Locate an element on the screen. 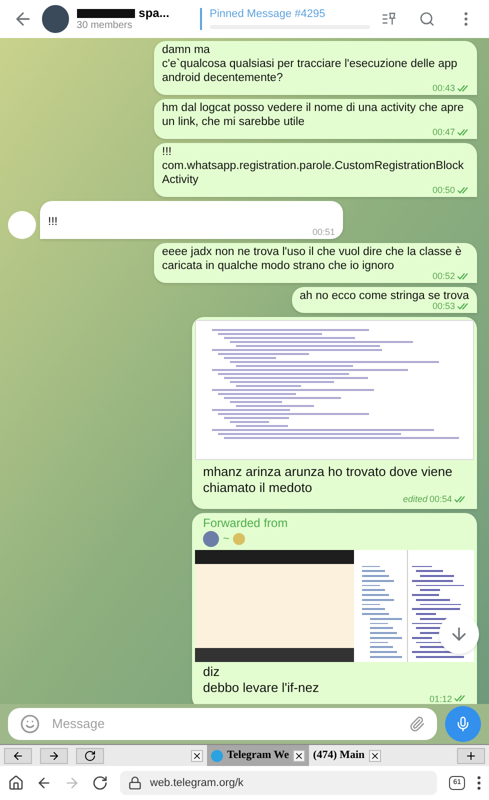 This screenshot has width=489, height=800. forwarded-label: Forwarded from is located at coordinates (245, 523).